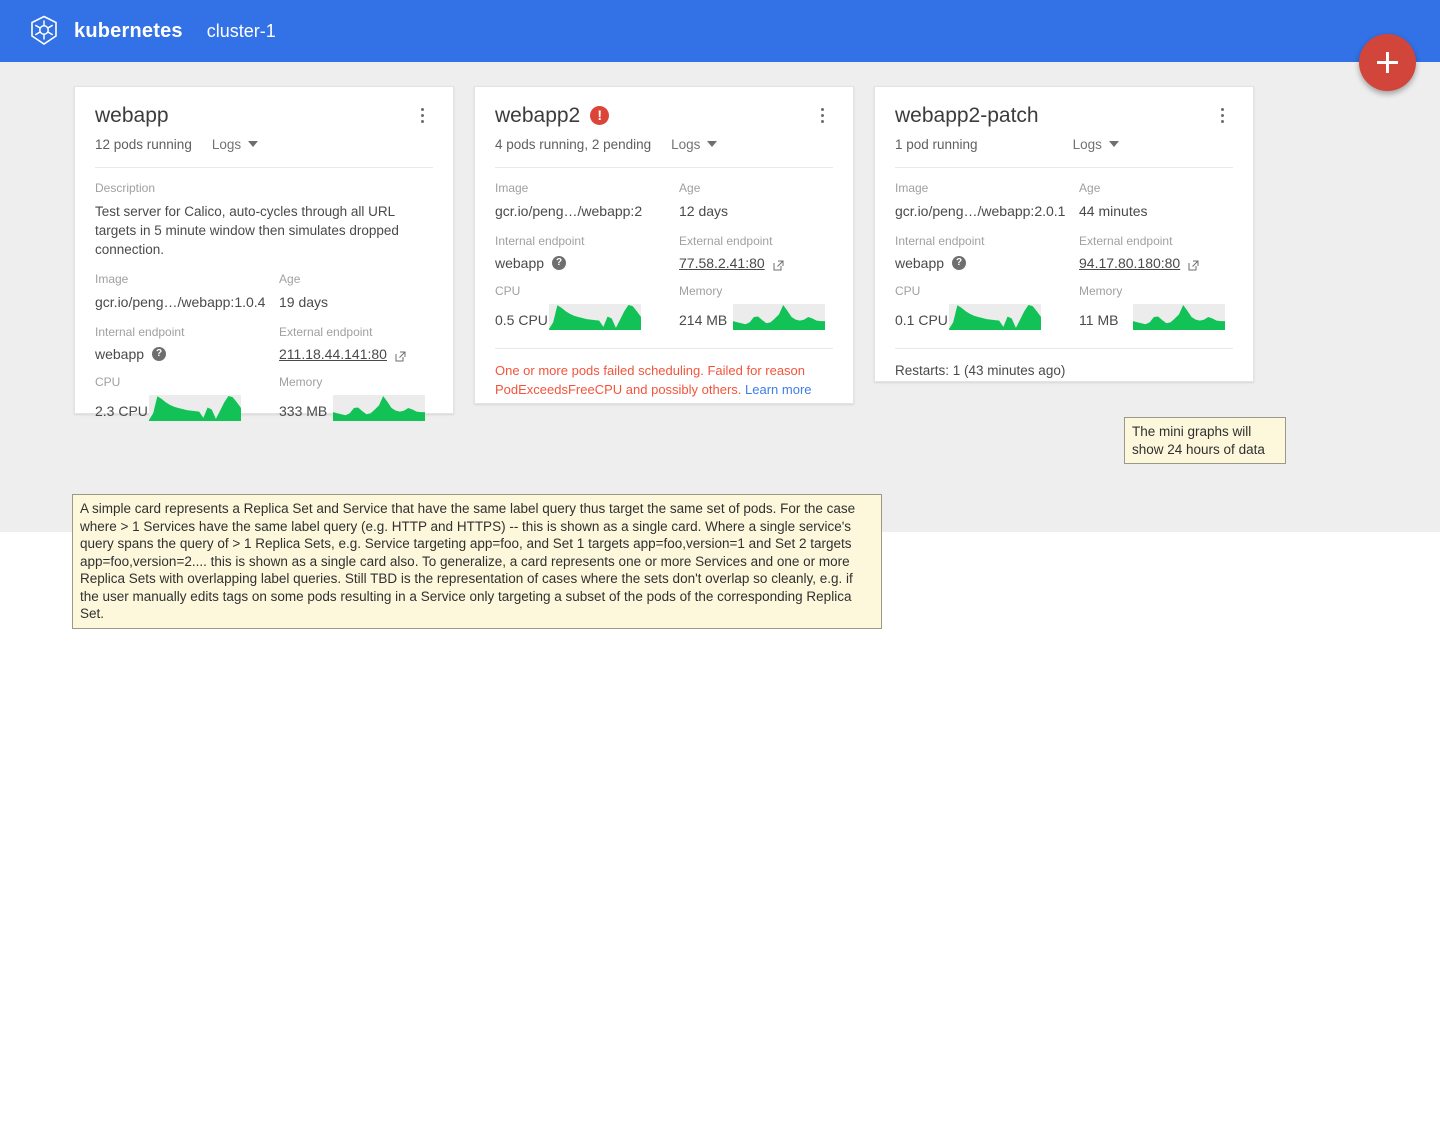 This screenshot has height=1124, width=1440. Describe the element at coordinates (1113, 211) in the screenshot. I see `age-value: 44 minutes` at that location.